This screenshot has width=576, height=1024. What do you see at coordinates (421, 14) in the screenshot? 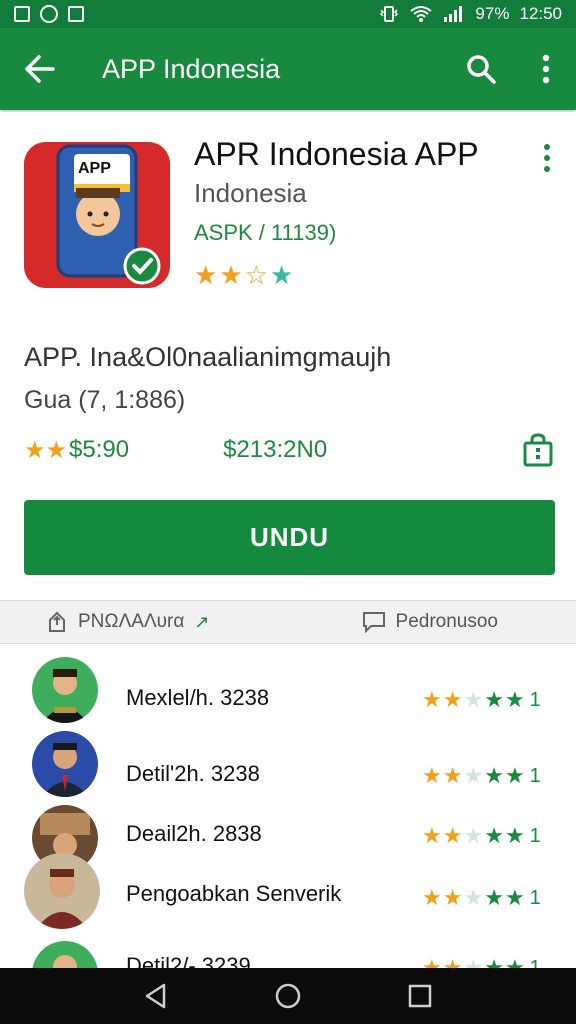
I see `wifi-icon` at bounding box center [421, 14].